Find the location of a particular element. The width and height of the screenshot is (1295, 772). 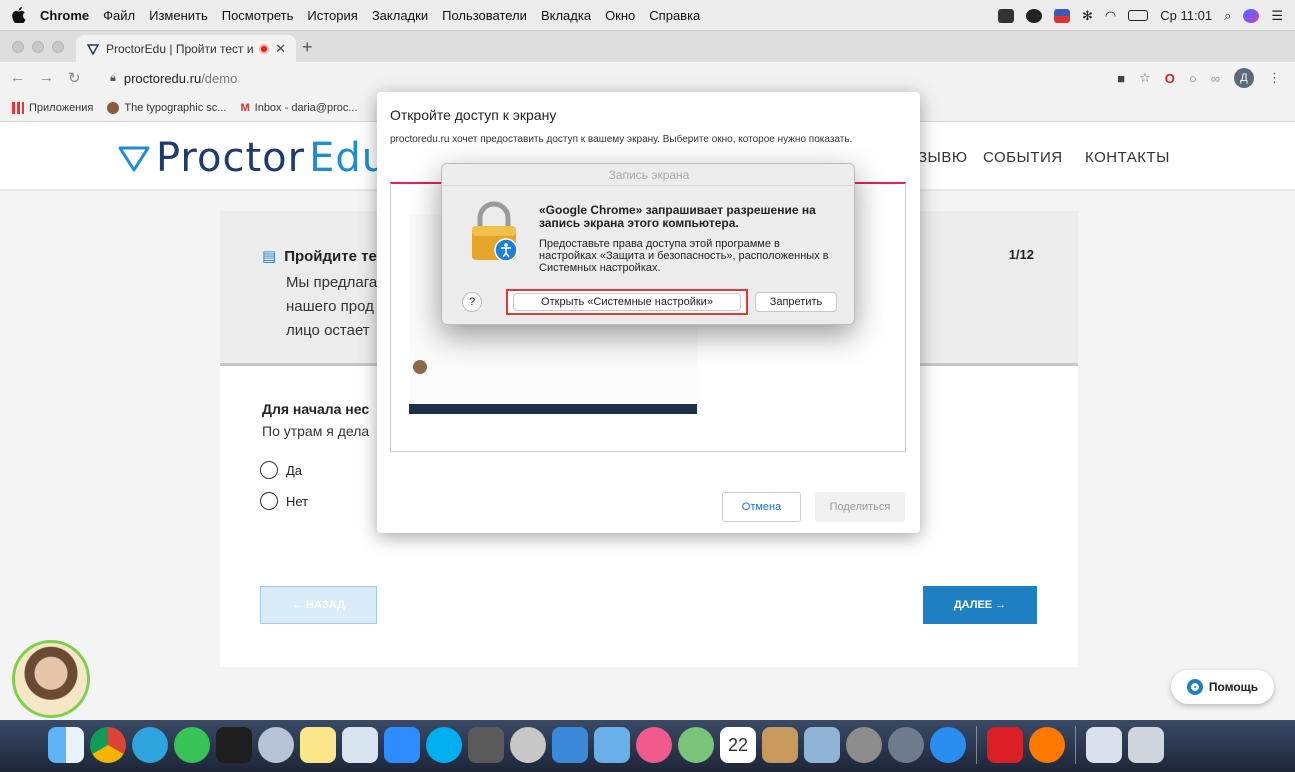

window-controls is located at coordinates (38, 47).